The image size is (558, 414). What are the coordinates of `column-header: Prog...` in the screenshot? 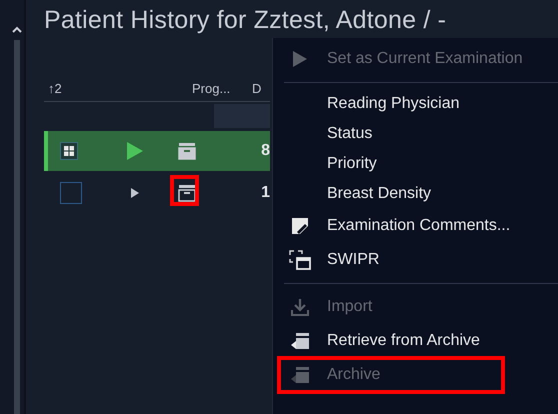 It's located at (222, 88).